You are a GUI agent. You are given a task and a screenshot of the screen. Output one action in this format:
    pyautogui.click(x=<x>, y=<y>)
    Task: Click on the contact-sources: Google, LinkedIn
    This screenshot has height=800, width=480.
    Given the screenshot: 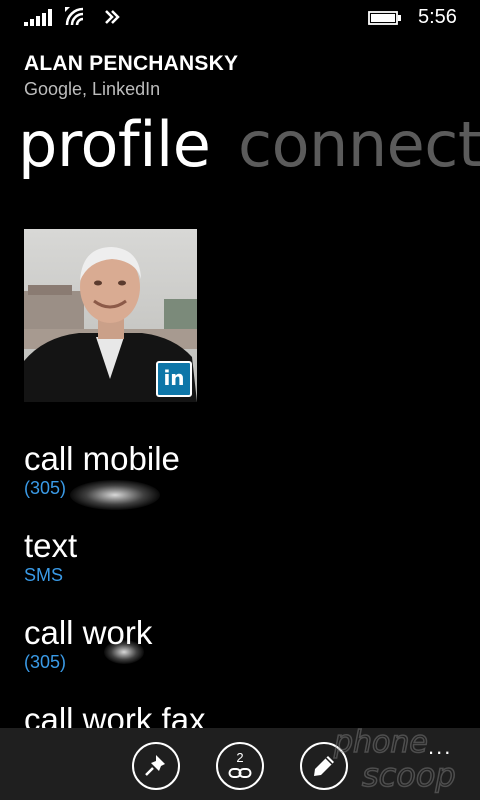 What is the action you would take?
    pyautogui.click(x=92, y=89)
    